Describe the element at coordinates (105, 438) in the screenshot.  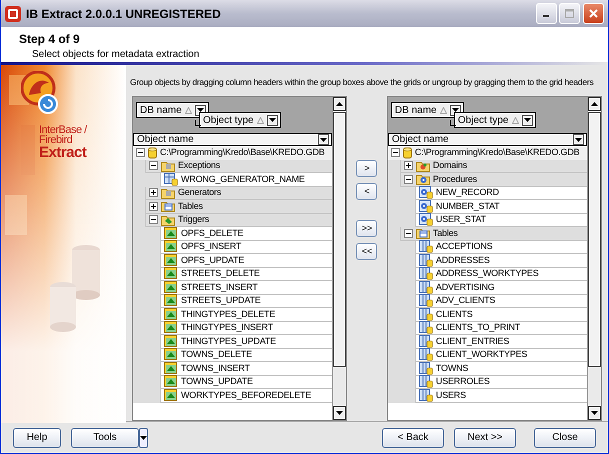
I see `tools-button: Tools` at that location.